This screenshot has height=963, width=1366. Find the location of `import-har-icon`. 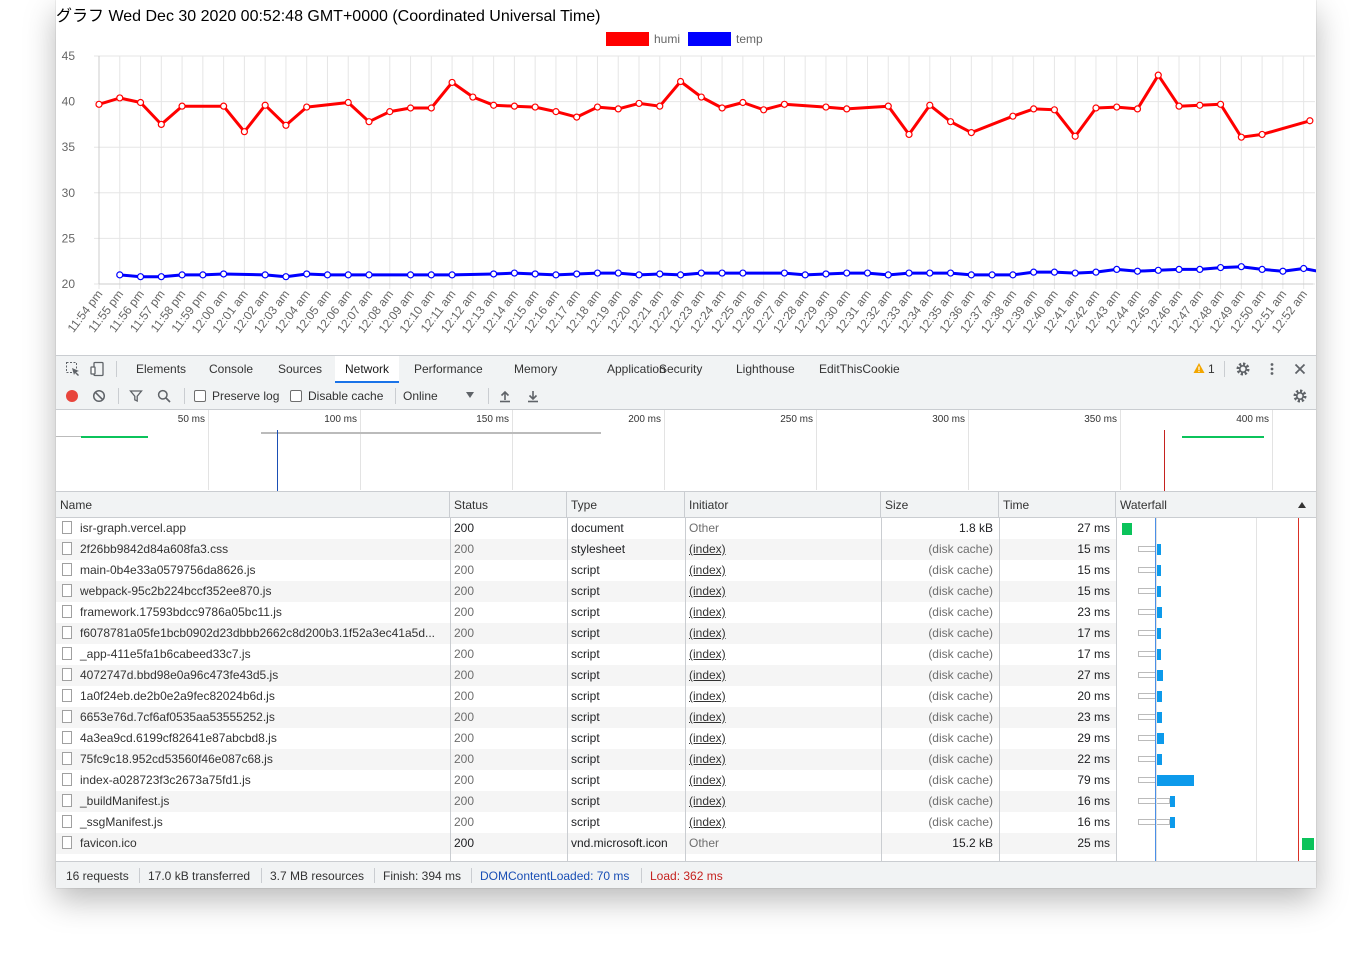

import-har-icon is located at coordinates (505, 396).